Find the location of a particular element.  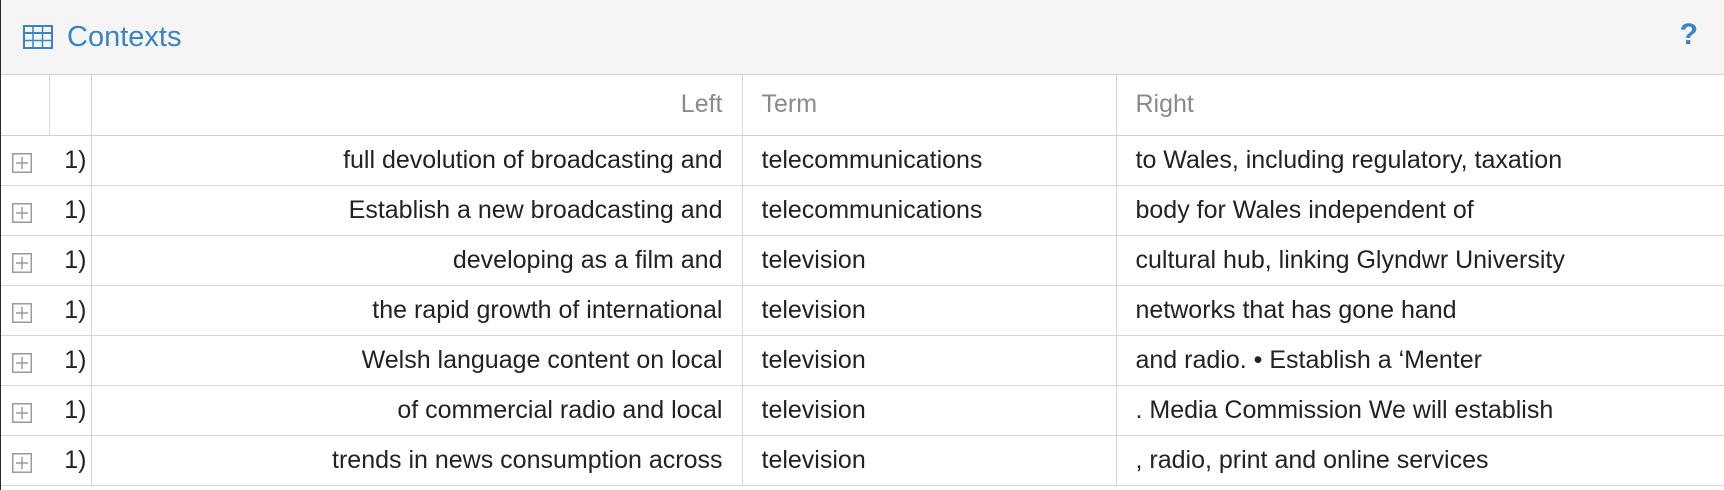

cell-left: trends in news consumption across is located at coordinates (416, 460).